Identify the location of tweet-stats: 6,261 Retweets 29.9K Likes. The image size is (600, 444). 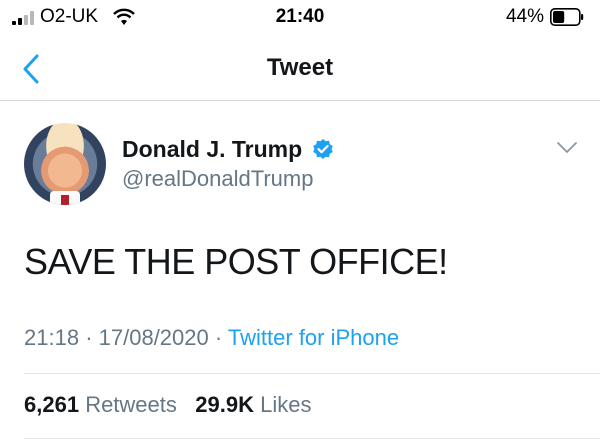
(167, 405).